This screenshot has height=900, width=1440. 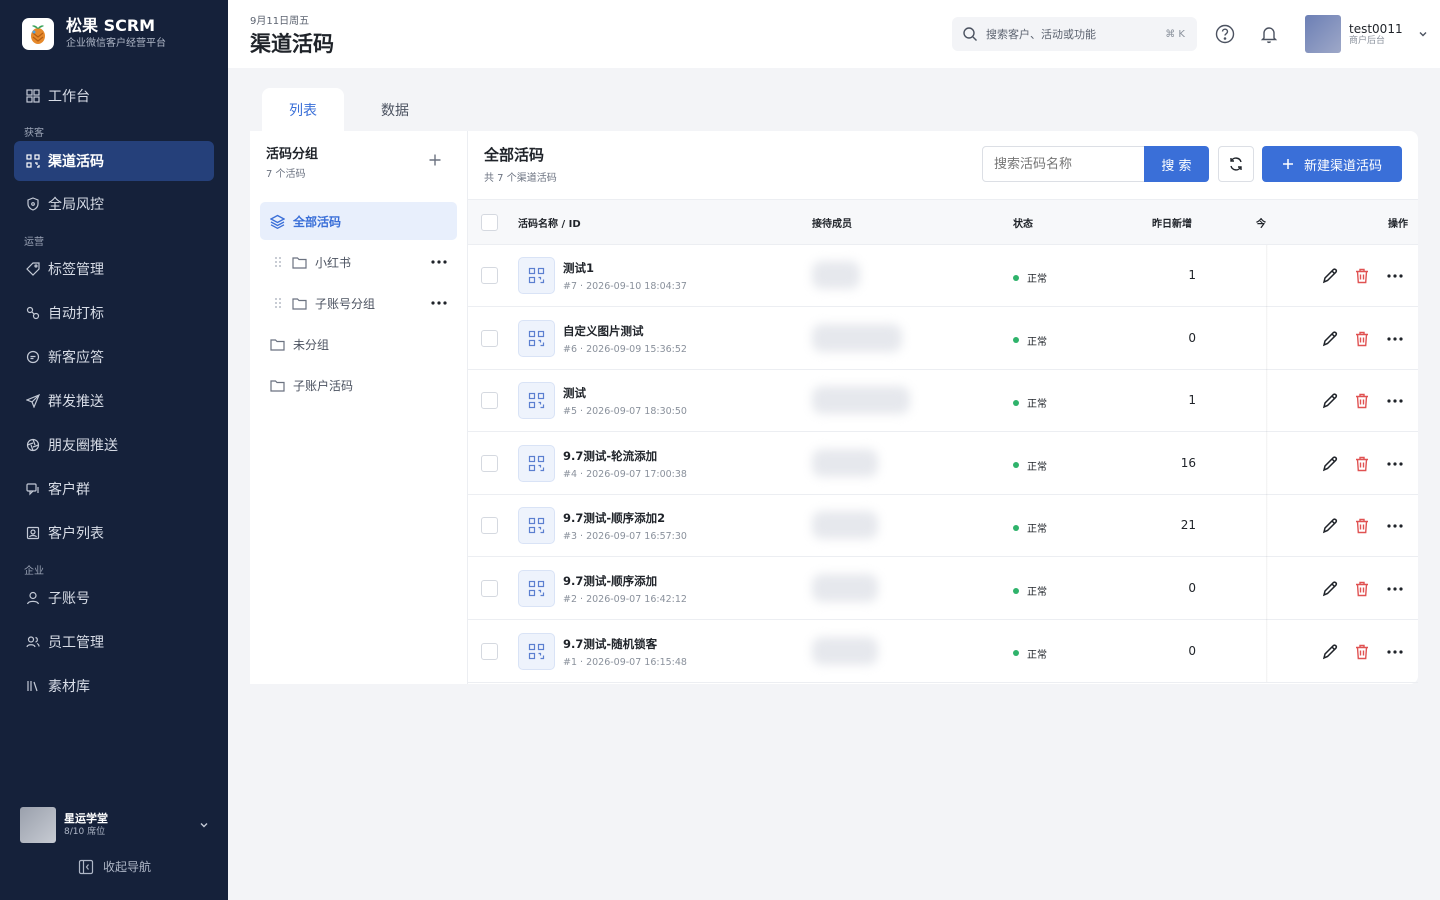 I want to click on edit-icon, so click(x=1330, y=401).